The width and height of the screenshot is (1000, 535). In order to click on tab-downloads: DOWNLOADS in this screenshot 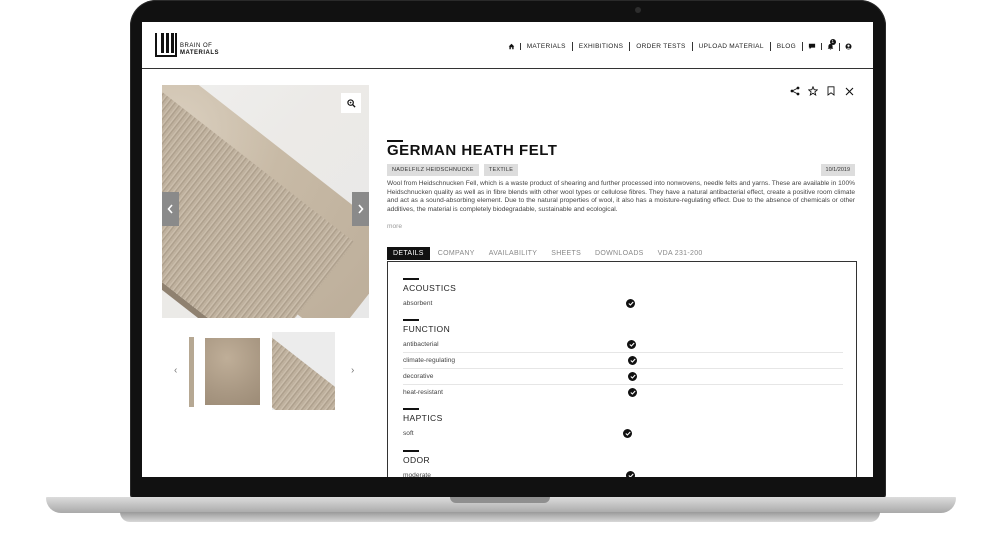, I will do `click(619, 253)`.